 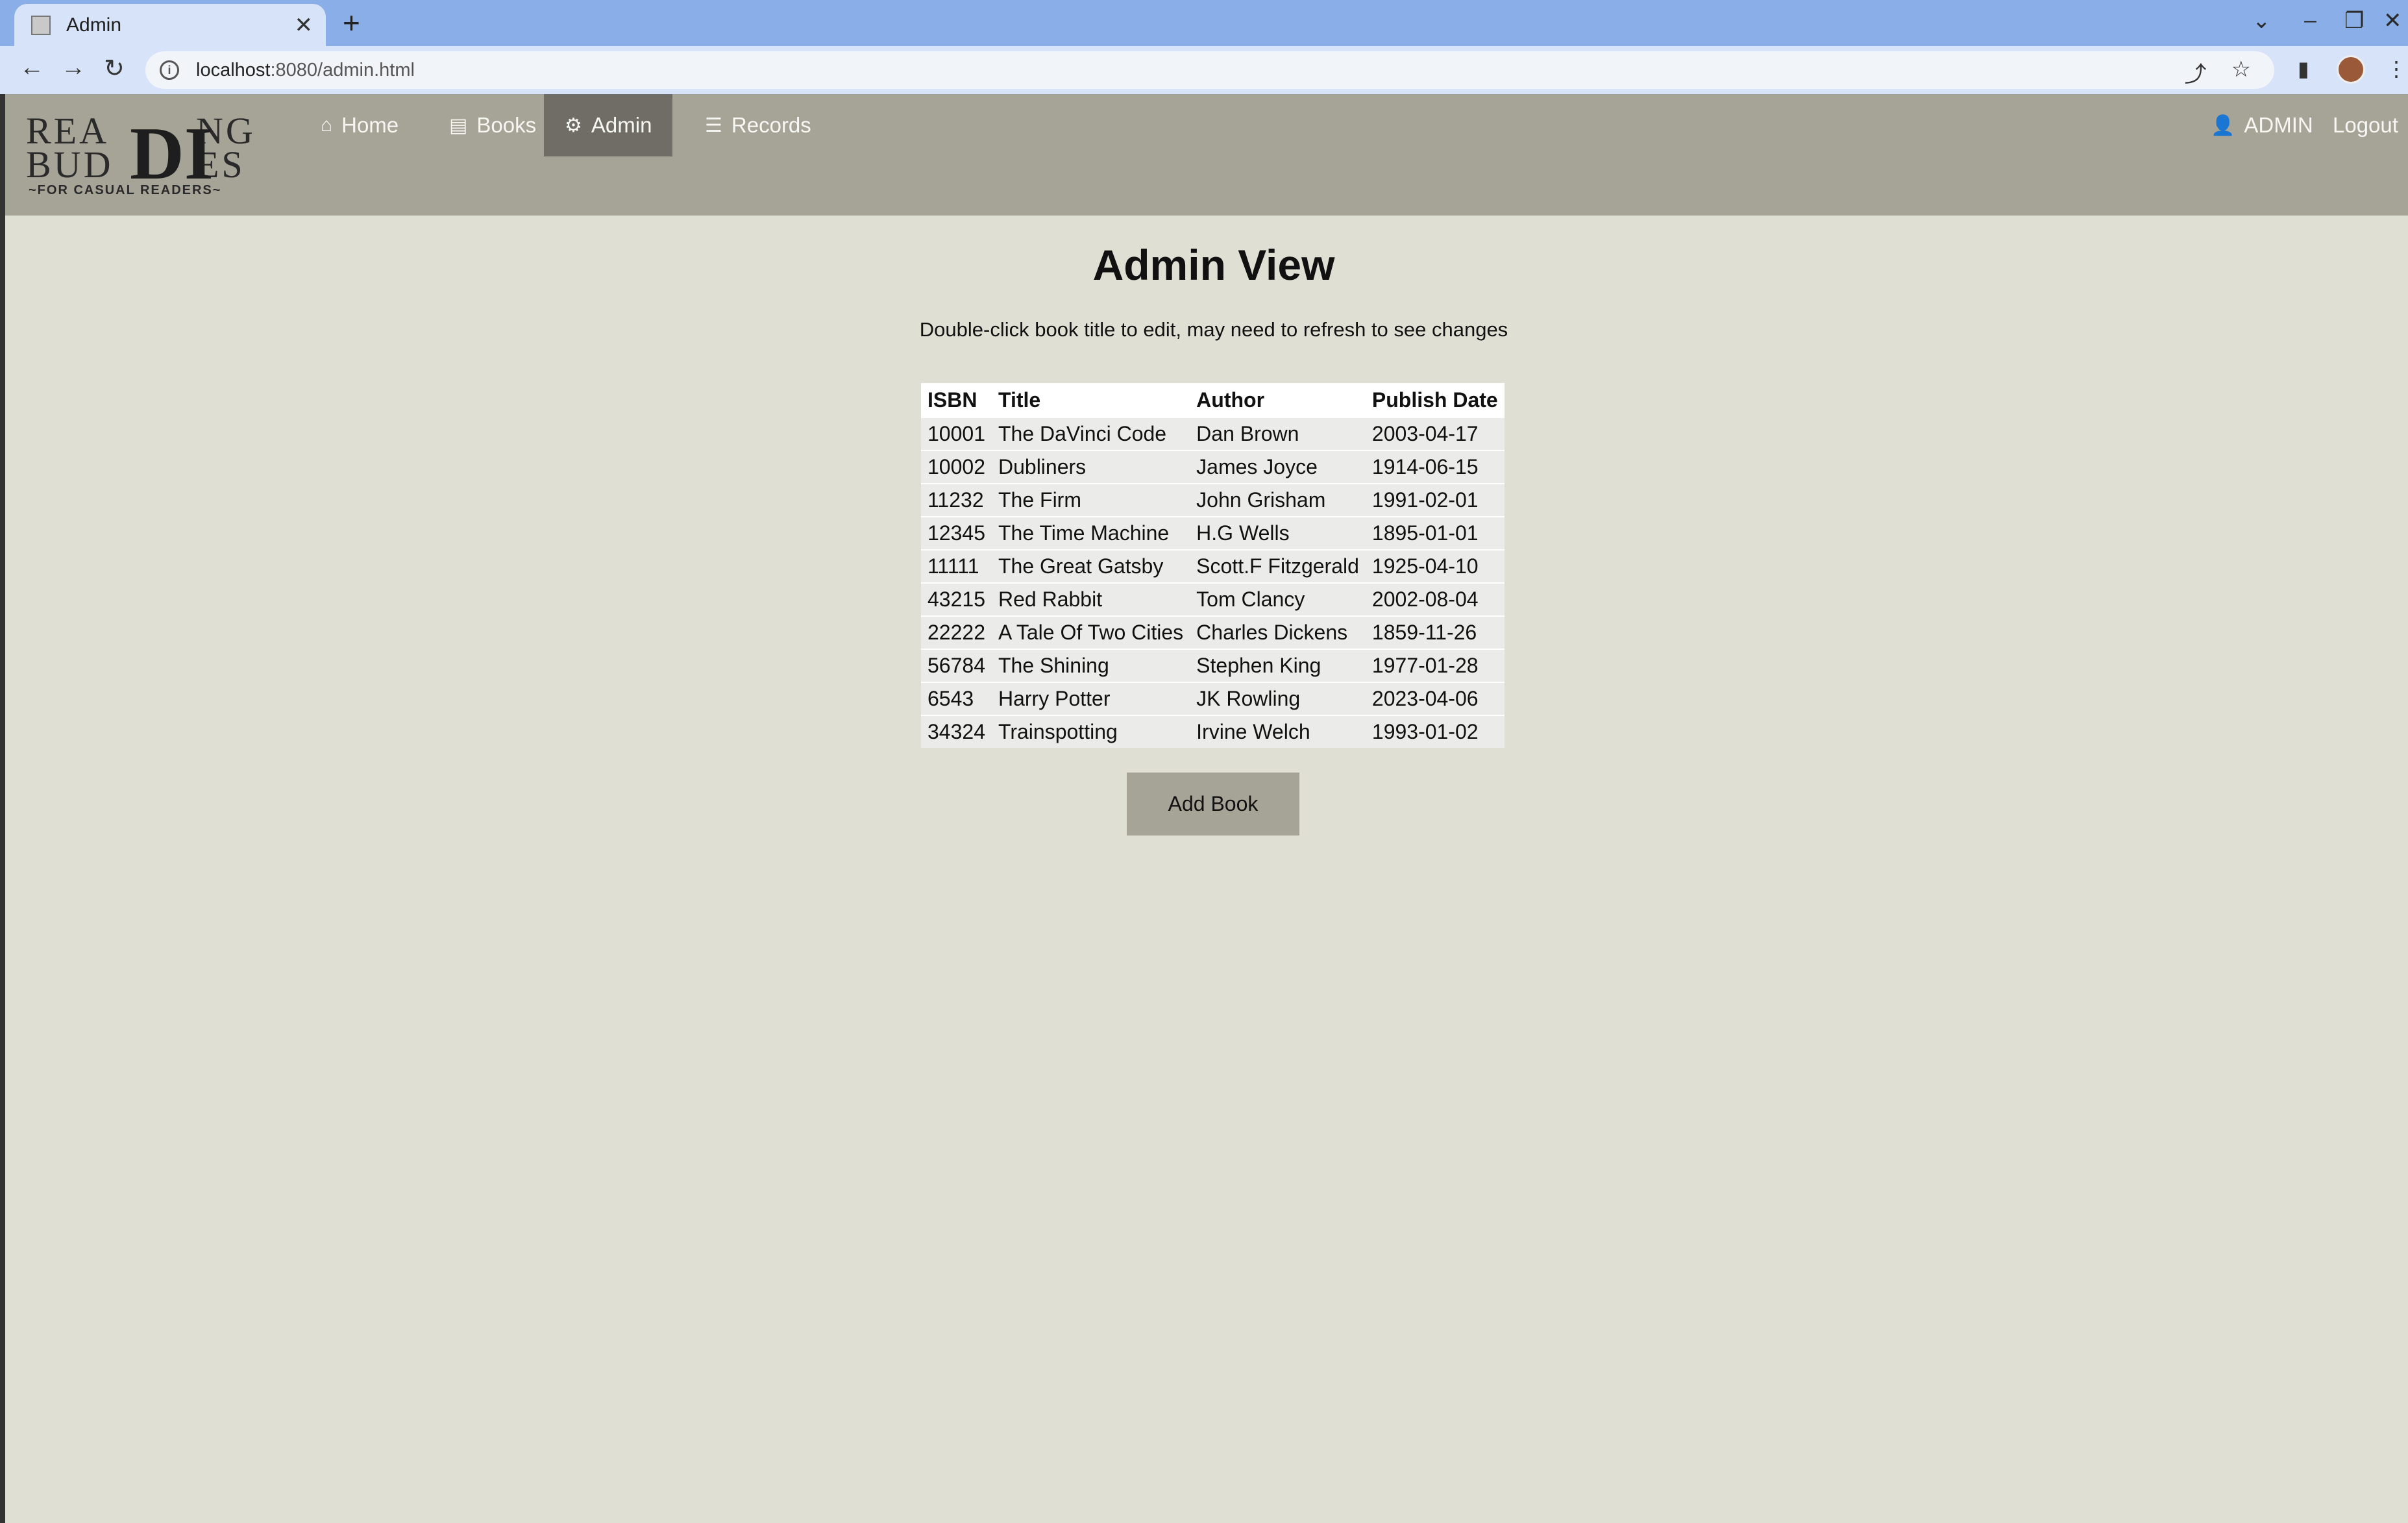 I want to click on database-icon: ☰, so click(x=713, y=125).